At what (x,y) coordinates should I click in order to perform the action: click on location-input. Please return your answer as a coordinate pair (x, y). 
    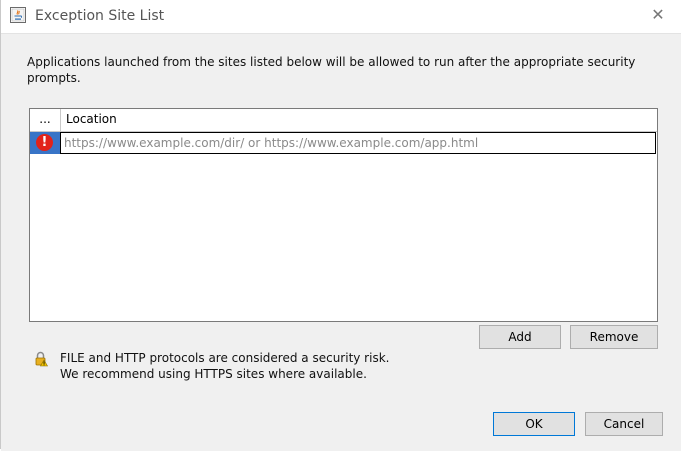
    Looking at the image, I should click on (358, 143).